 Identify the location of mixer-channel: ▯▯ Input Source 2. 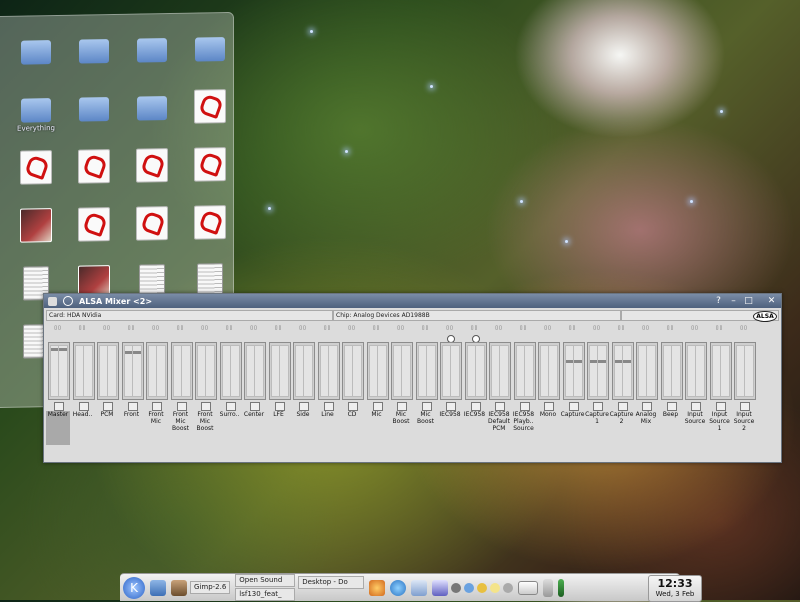
(744, 385).